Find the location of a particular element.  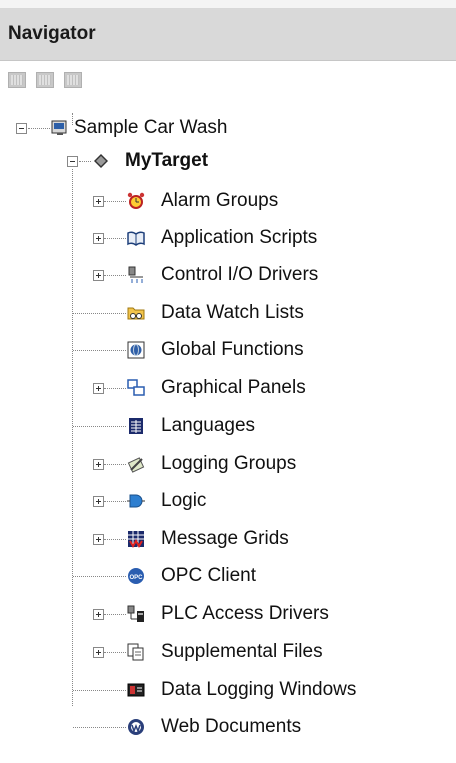

navigator-toolbar is located at coordinates (228, 82).